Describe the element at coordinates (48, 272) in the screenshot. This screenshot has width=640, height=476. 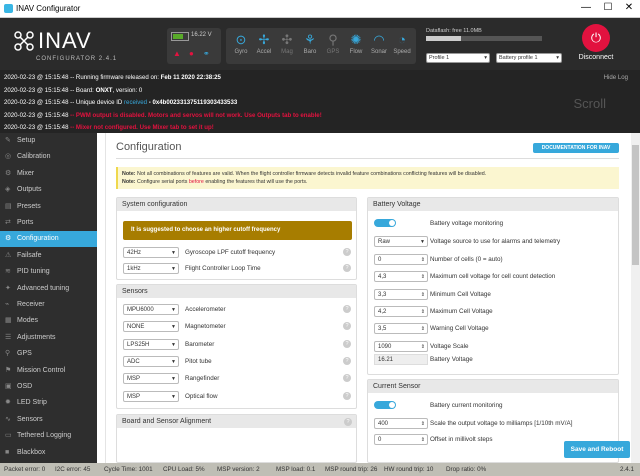
I see `sidebar-item-pid-tuning: ≋ PID tuning` at that location.